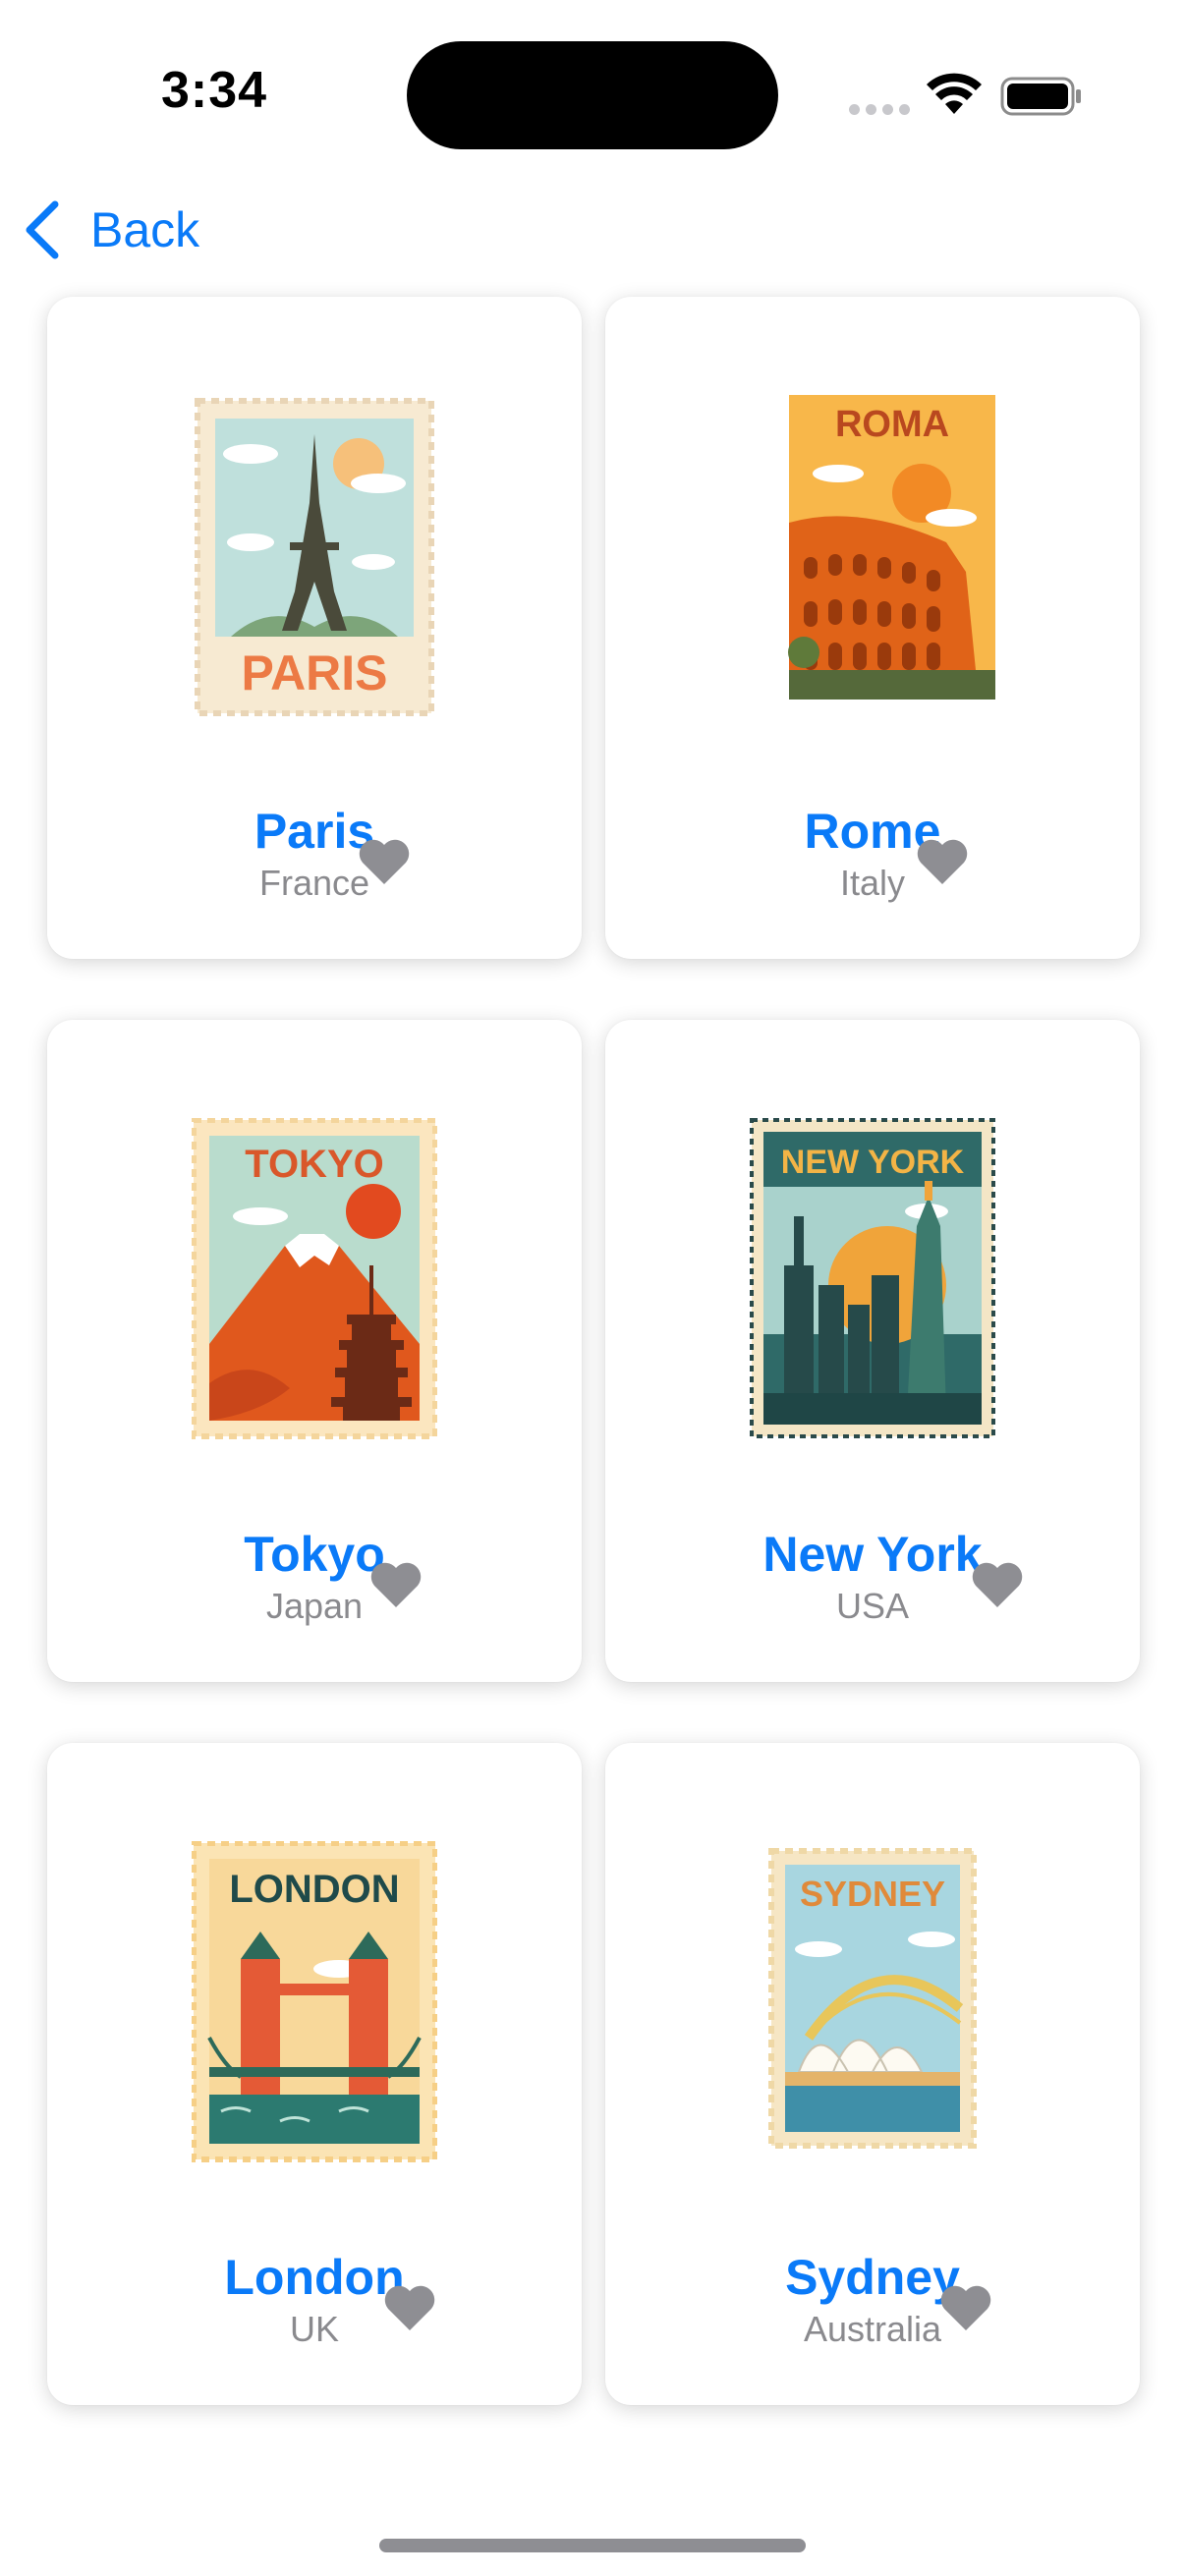 Image resolution: width=1185 pixels, height=2576 pixels. What do you see at coordinates (315, 1164) in the screenshot?
I see `stamp-label: TOKYO` at bounding box center [315, 1164].